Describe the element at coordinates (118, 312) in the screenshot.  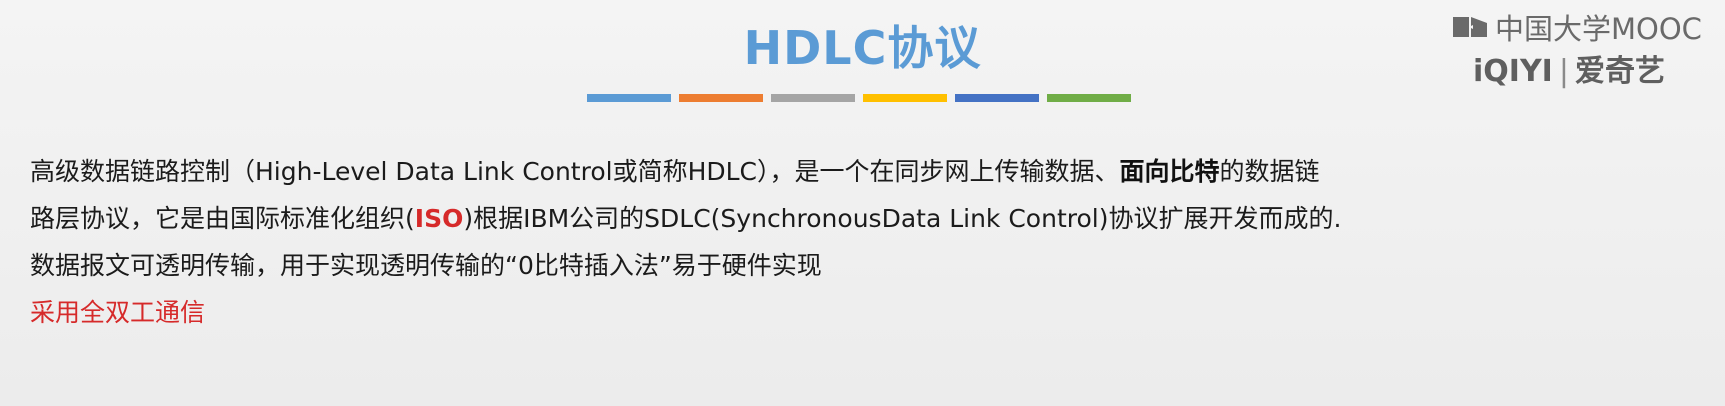
I see `para3: 采用全双工通信` at that location.